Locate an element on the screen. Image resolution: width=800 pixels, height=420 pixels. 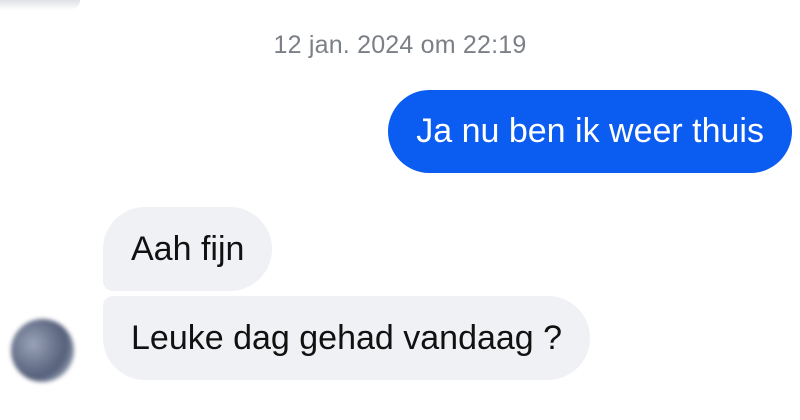
message-text: Ja nu ben ik weer thuis is located at coordinates (590, 131).